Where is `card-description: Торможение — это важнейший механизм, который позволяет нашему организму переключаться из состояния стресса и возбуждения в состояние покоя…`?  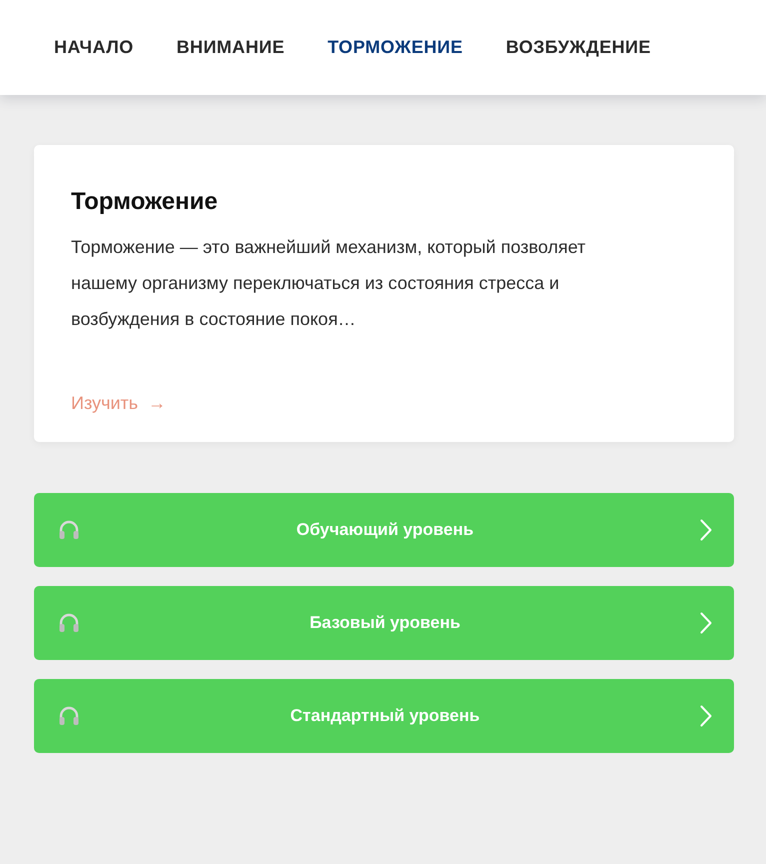 card-description: Торможение — это важнейший механизм, который позволяет нашему организму переключаться из состояния стресса и возбуждения в состояние покоя… is located at coordinates (329, 283).